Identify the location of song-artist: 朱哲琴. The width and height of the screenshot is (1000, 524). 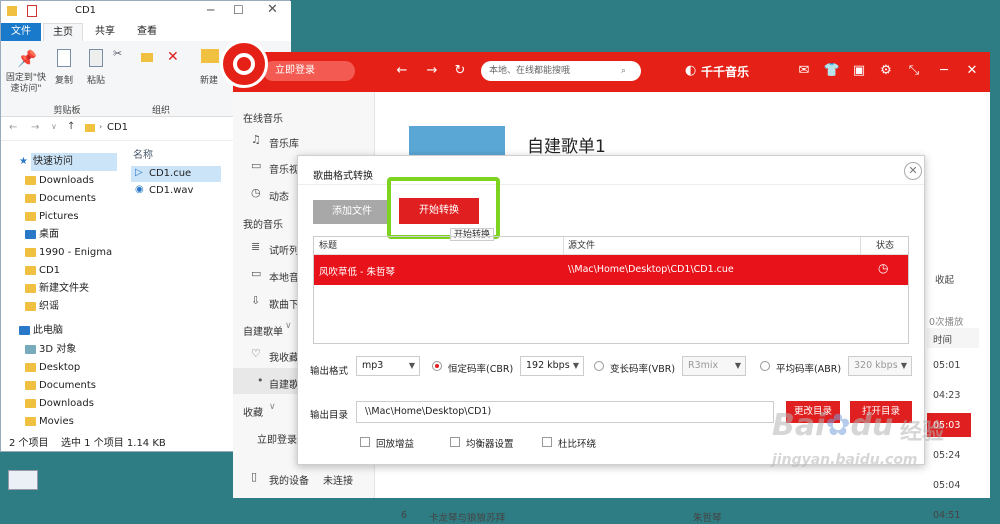
(707, 517).